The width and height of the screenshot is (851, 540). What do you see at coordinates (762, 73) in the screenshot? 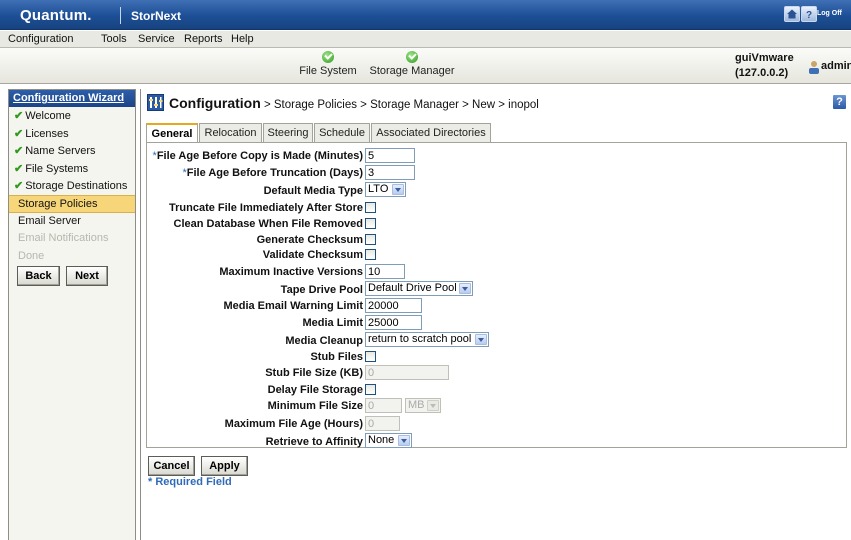
I see `user-ip: (127.0.0.2)` at bounding box center [762, 73].